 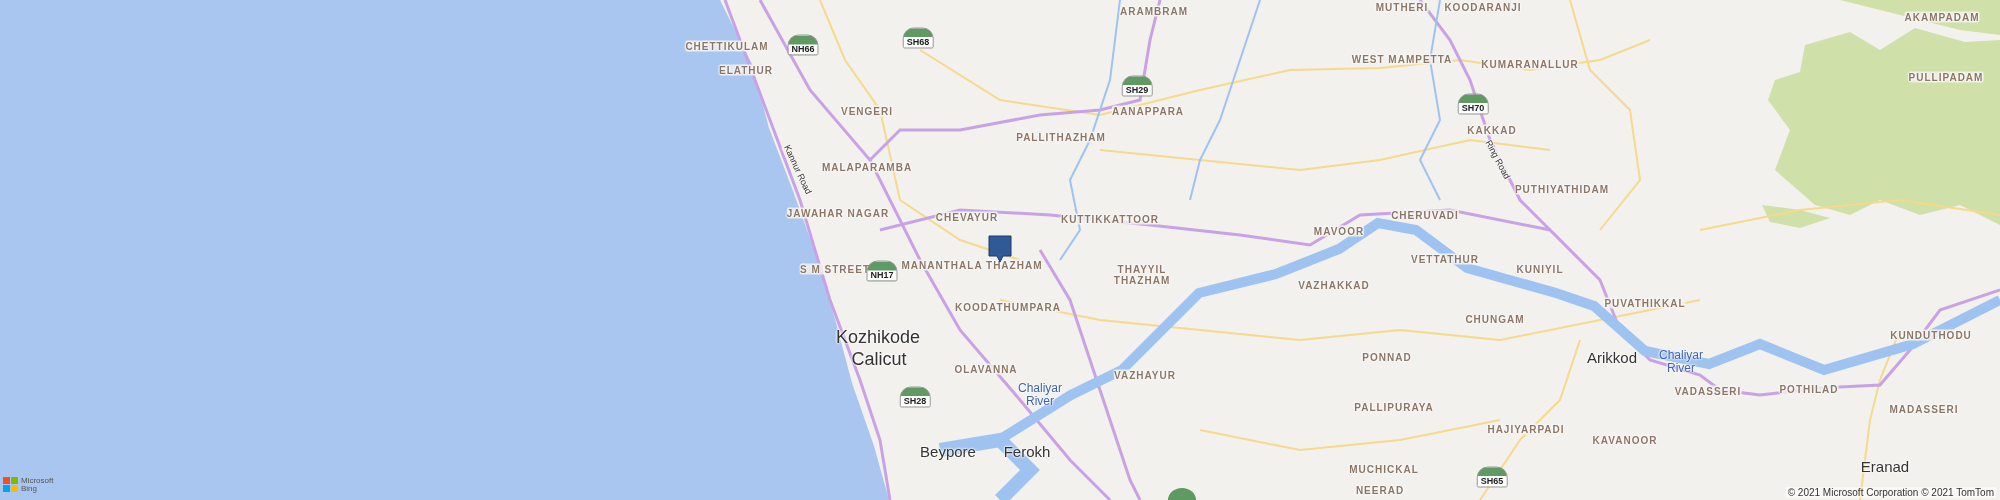 What do you see at coordinates (1946, 77) in the screenshot?
I see `place-label: PULLIPADAM` at bounding box center [1946, 77].